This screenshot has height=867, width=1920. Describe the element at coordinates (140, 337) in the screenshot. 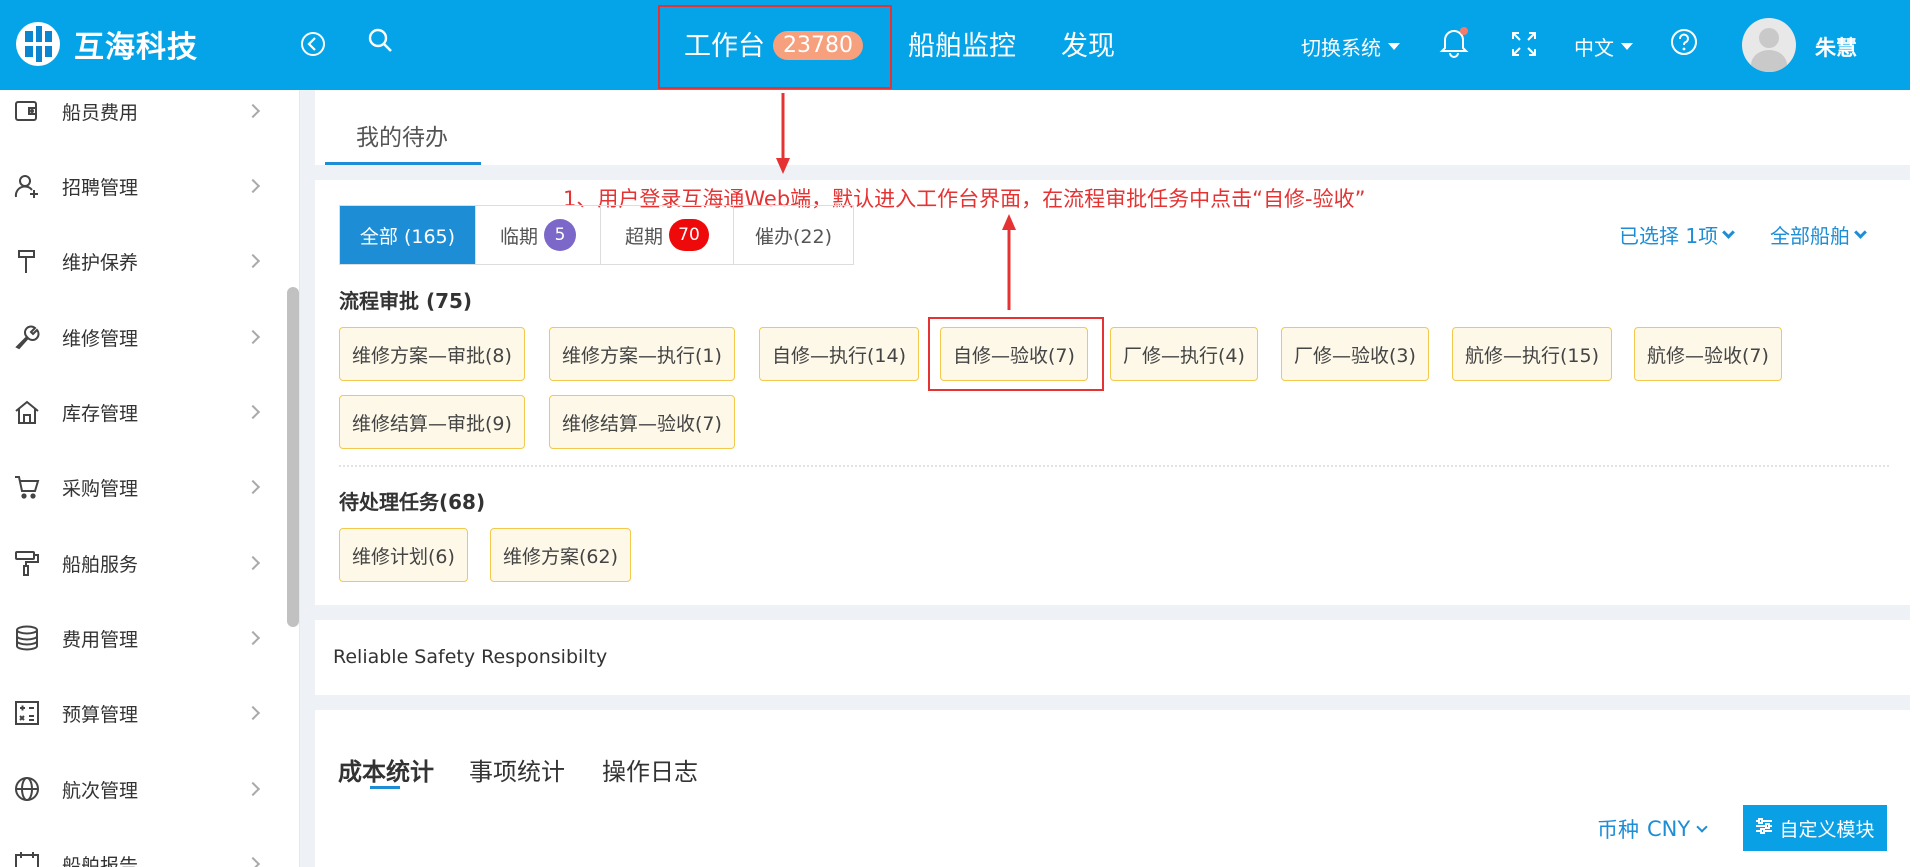

I see `sidebar-item-repair: 维修管理` at that location.